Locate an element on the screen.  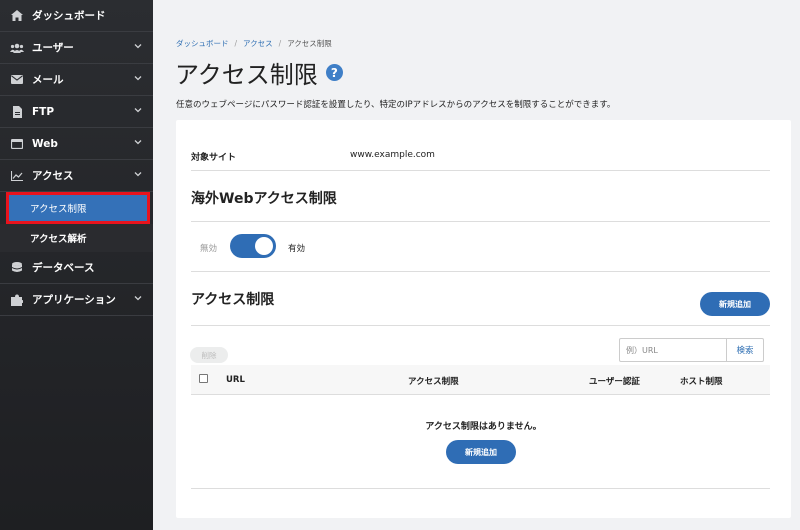
breadcrumb-current: アクセス制限 is located at coordinates (309, 43).